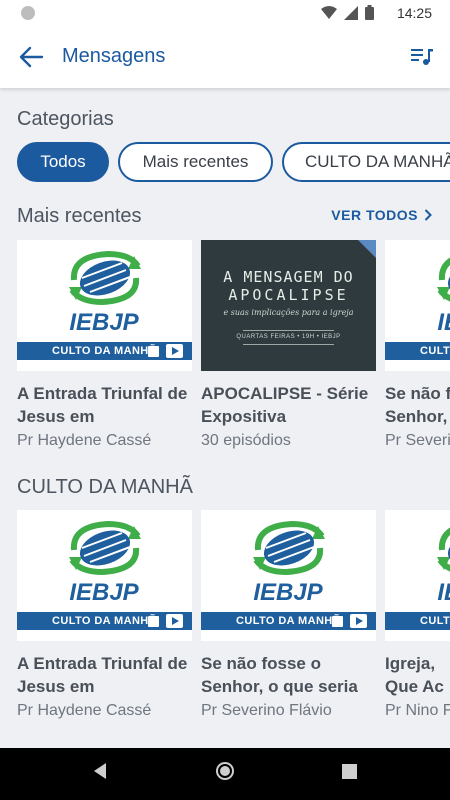  Describe the element at coordinates (288, 312) in the screenshot. I see `image-line: e suas implicações para a igreja` at that location.